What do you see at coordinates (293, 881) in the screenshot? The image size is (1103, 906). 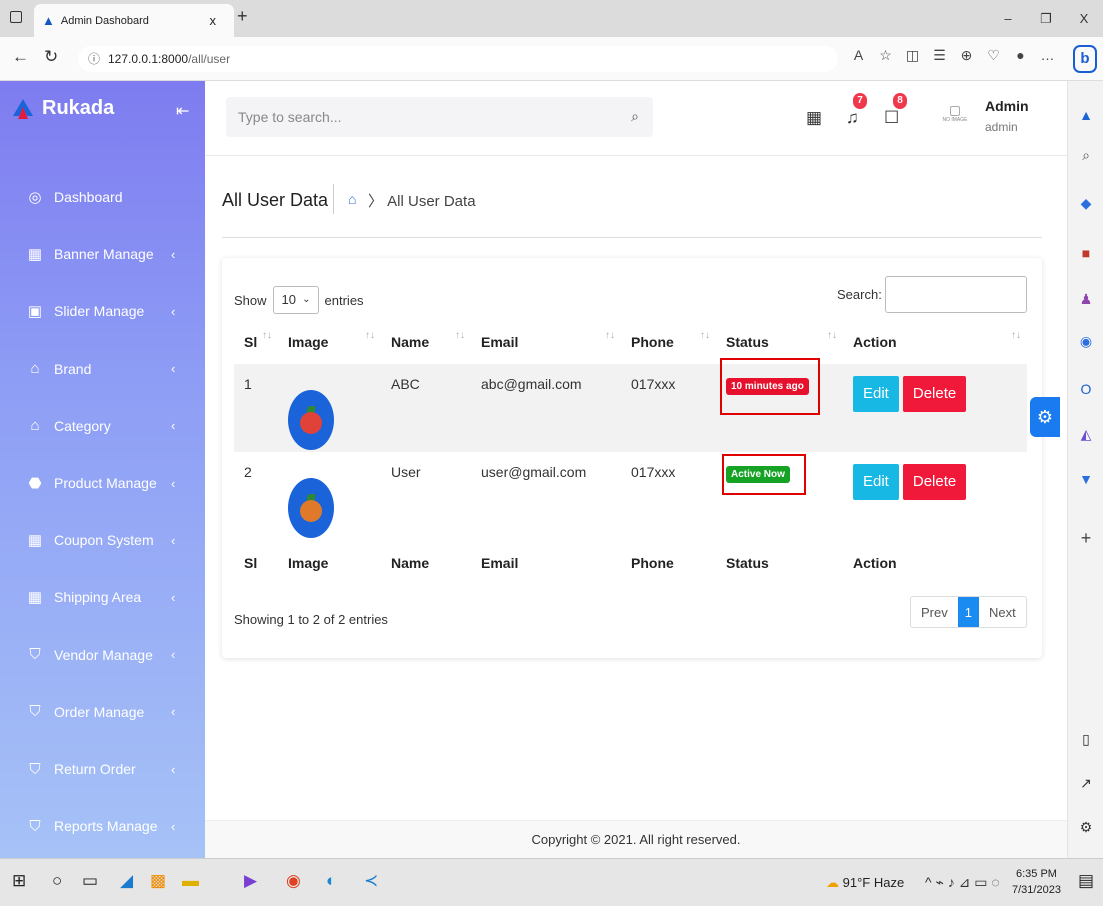 I see `chrome-icon: ◉` at bounding box center [293, 881].